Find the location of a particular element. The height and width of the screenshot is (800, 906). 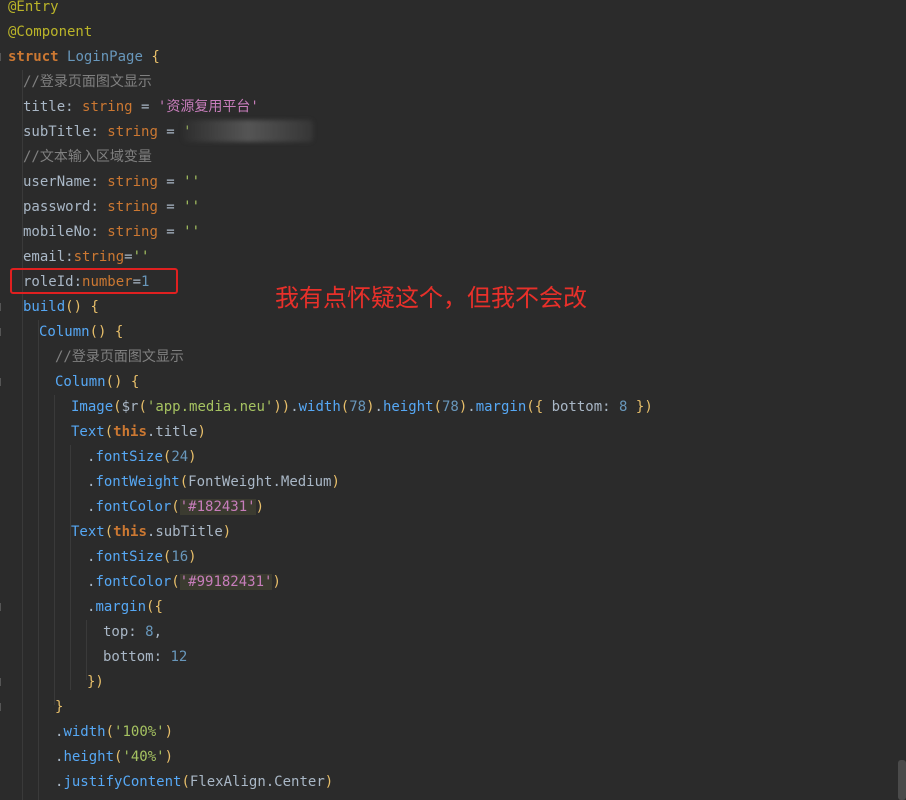

vertical-scrollbar is located at coordinates (902, 780).